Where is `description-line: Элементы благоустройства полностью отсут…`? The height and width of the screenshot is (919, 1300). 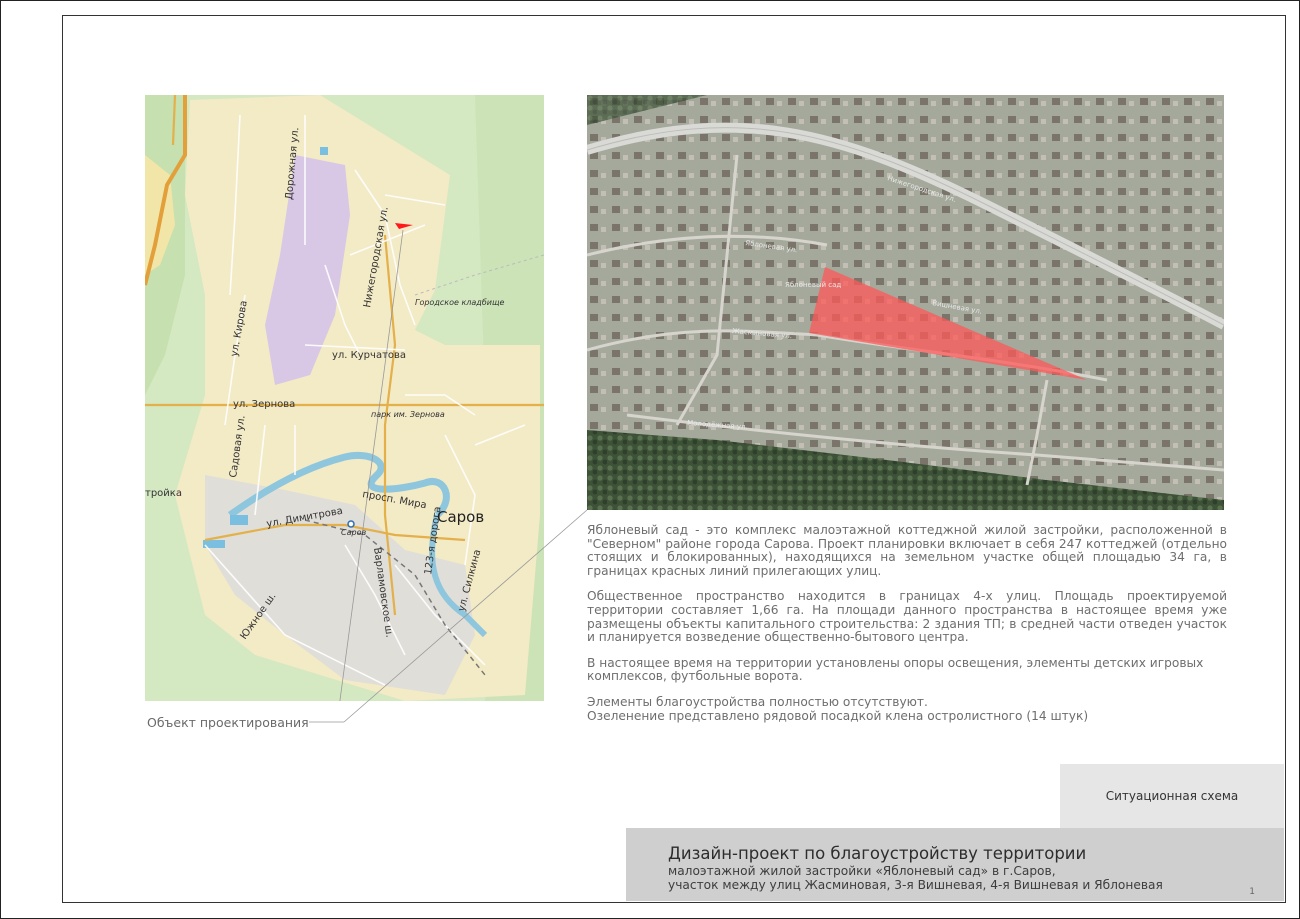
description-line: Элементы благоустройства полностью отсут… is located at coordinates (757, 701).